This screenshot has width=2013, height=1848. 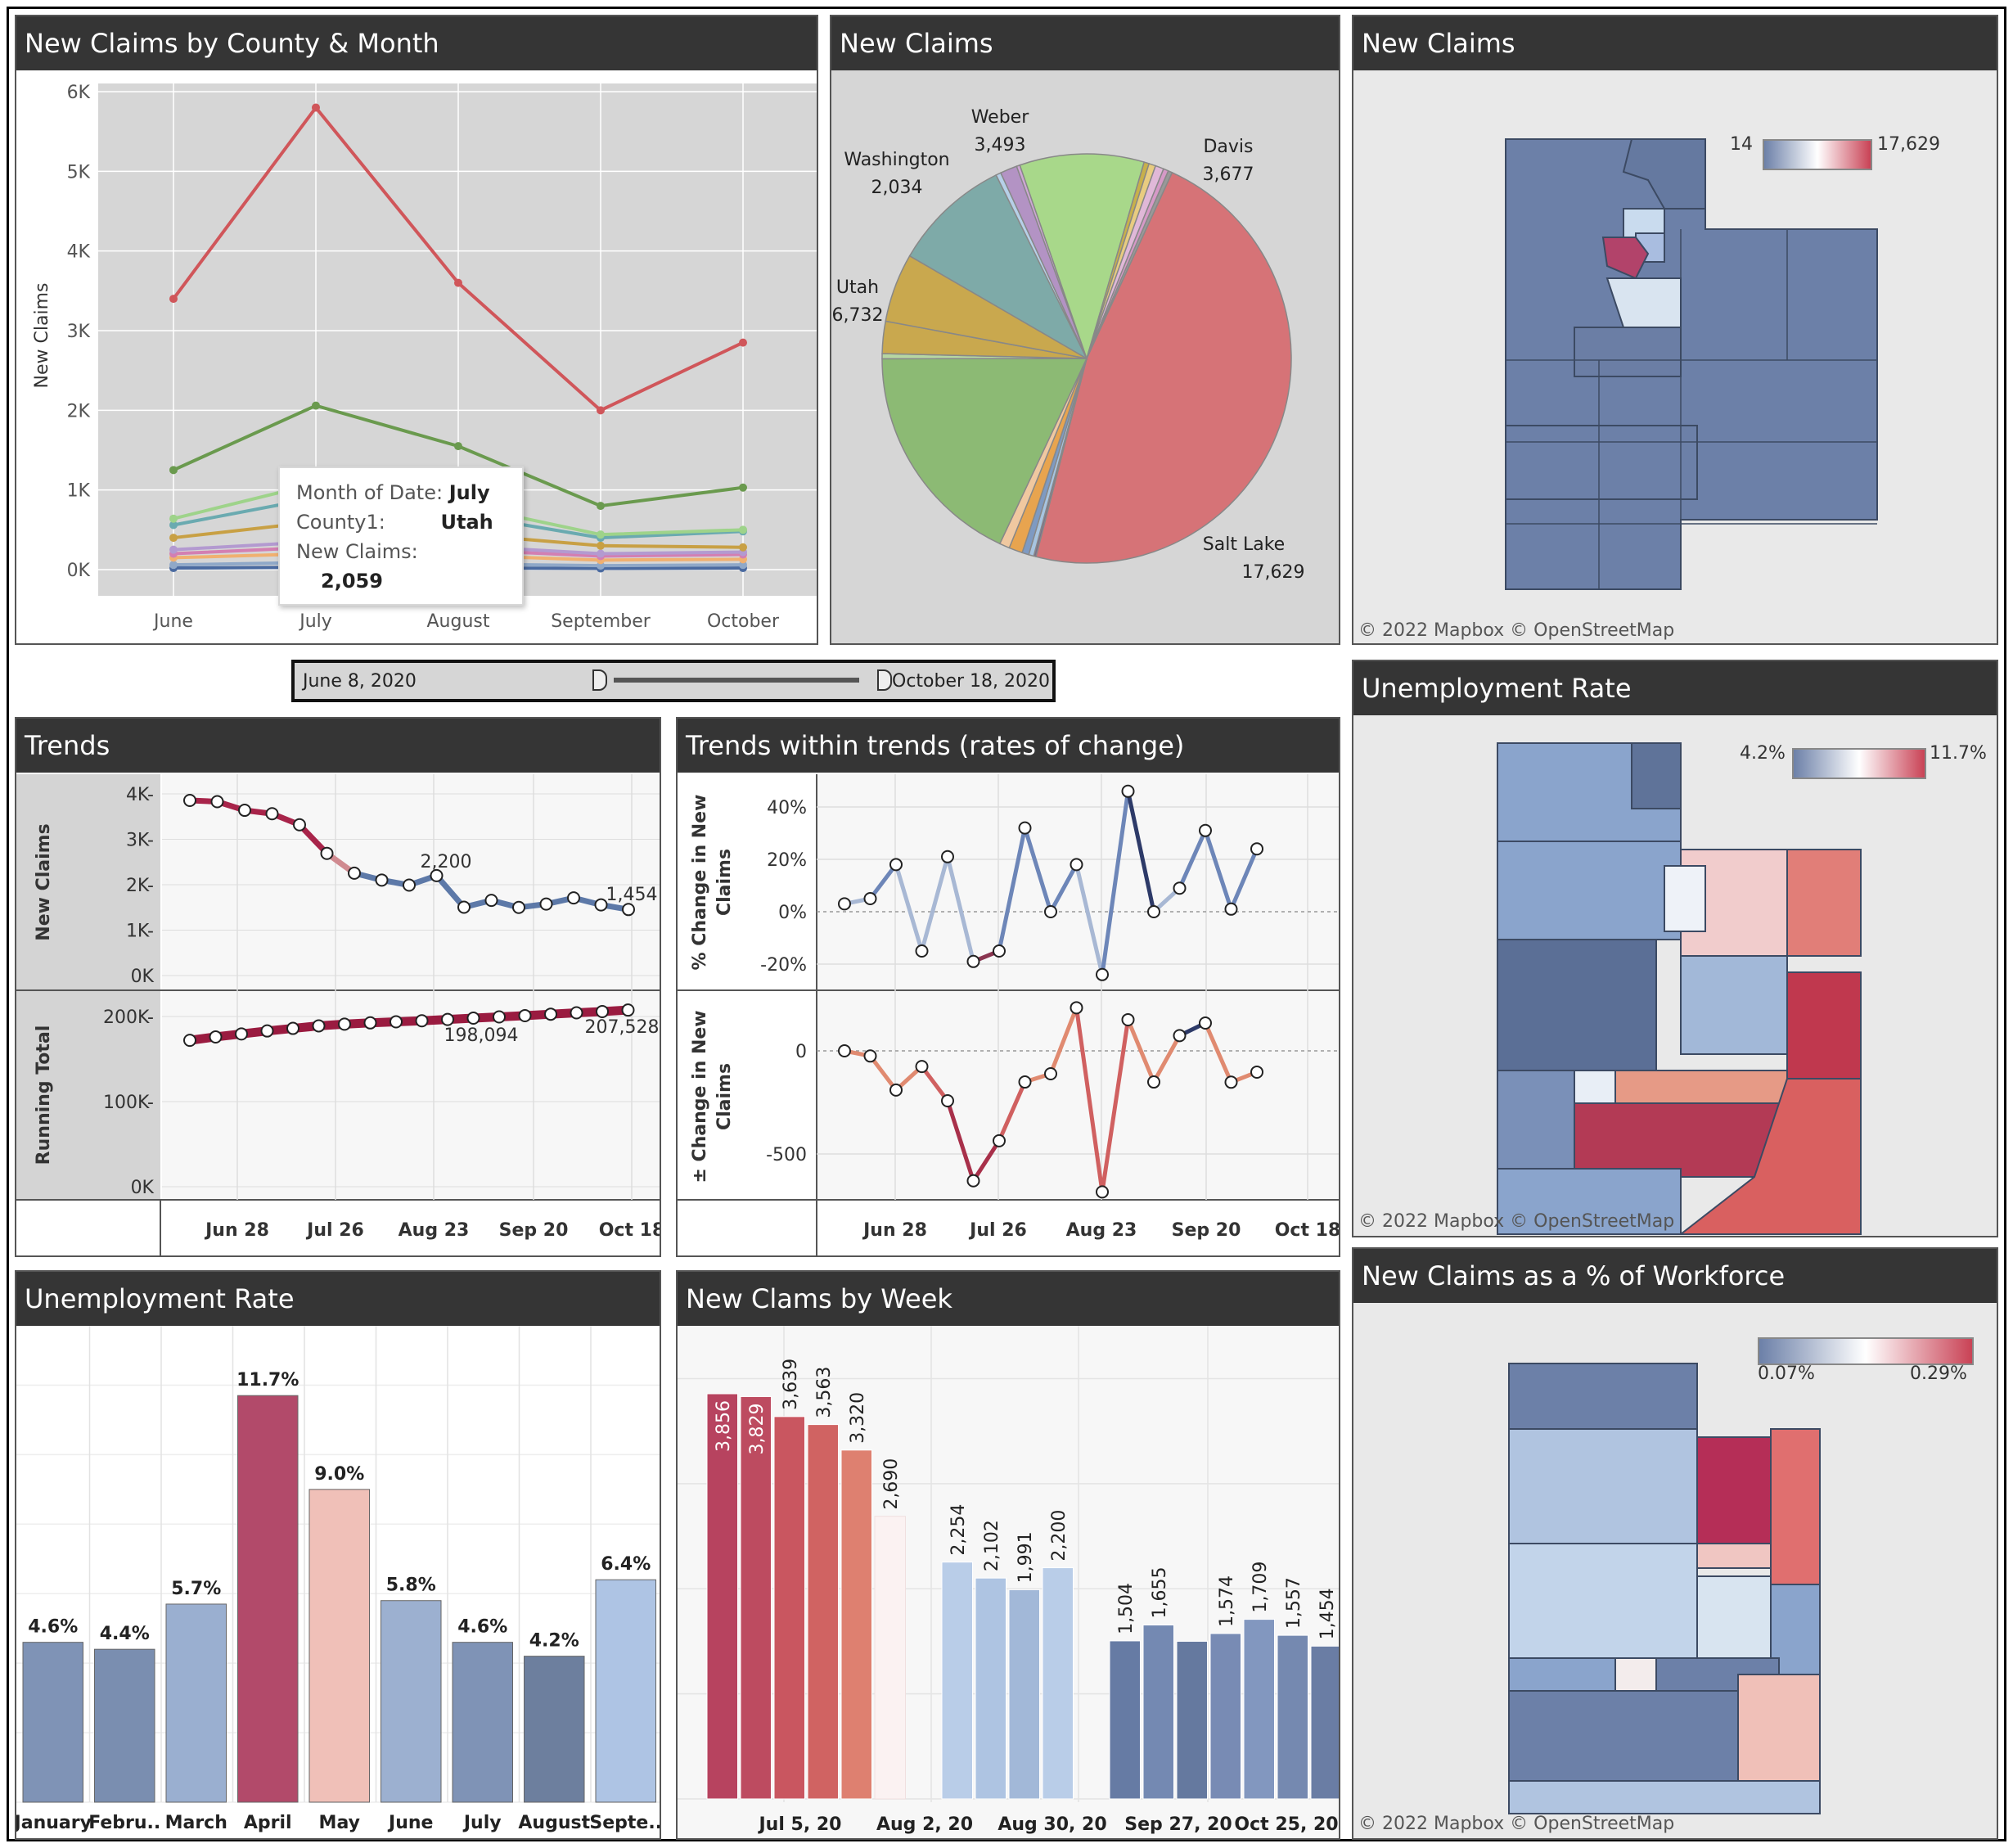 I want to click on bar-label: 1,655, so click(x=1160, y=1593).